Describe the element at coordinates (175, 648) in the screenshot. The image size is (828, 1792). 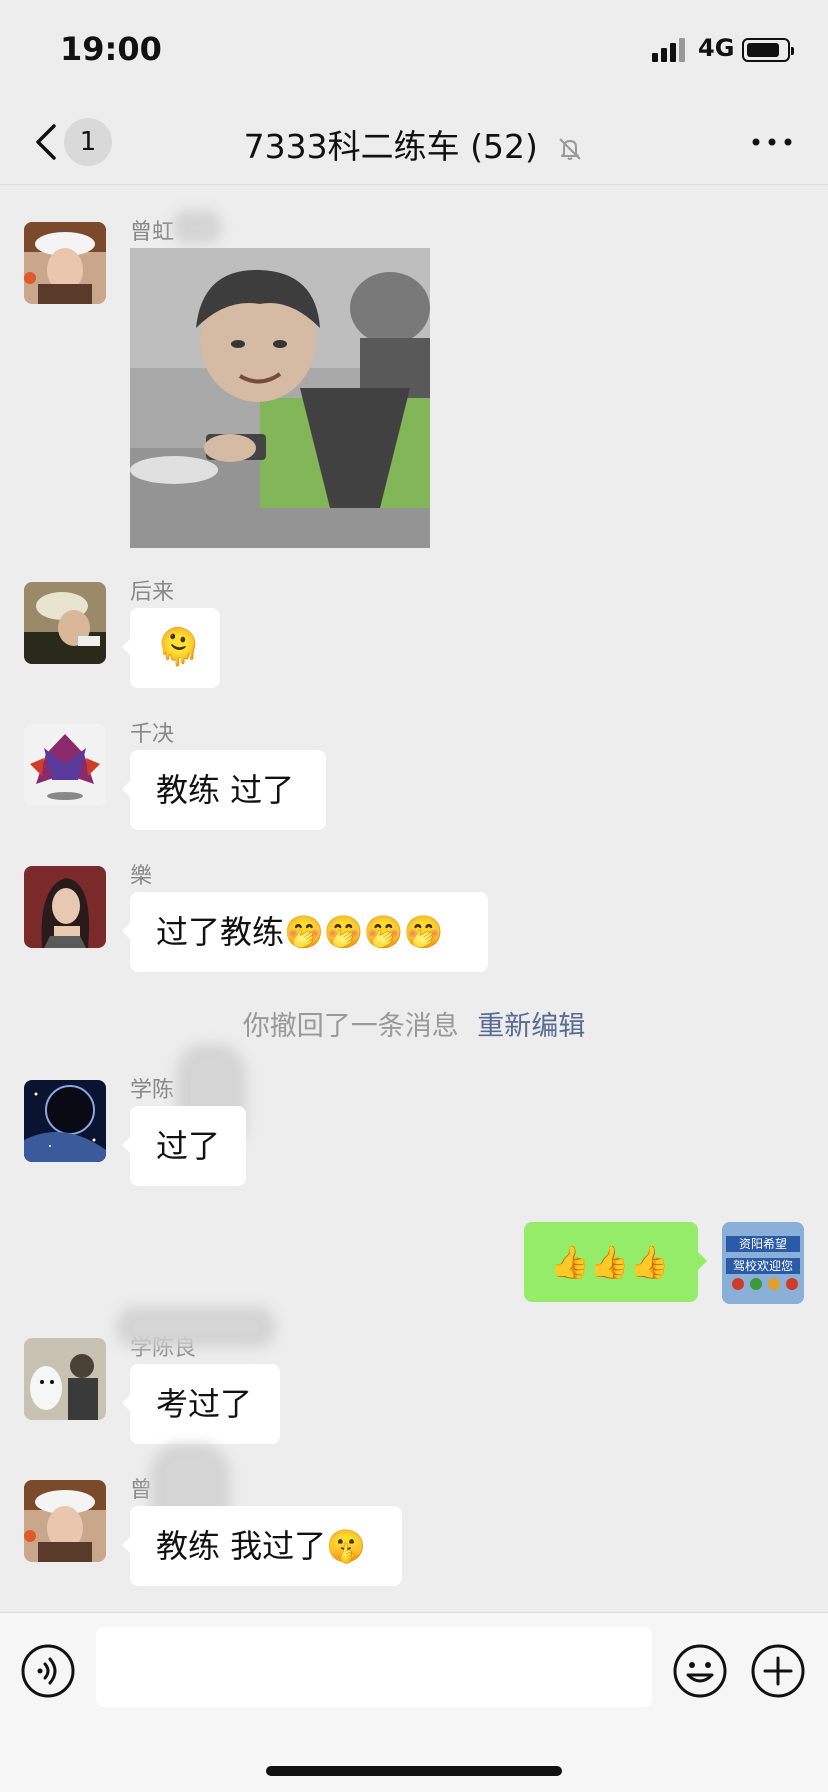
I see `message-bubble: 🫠` at that location.